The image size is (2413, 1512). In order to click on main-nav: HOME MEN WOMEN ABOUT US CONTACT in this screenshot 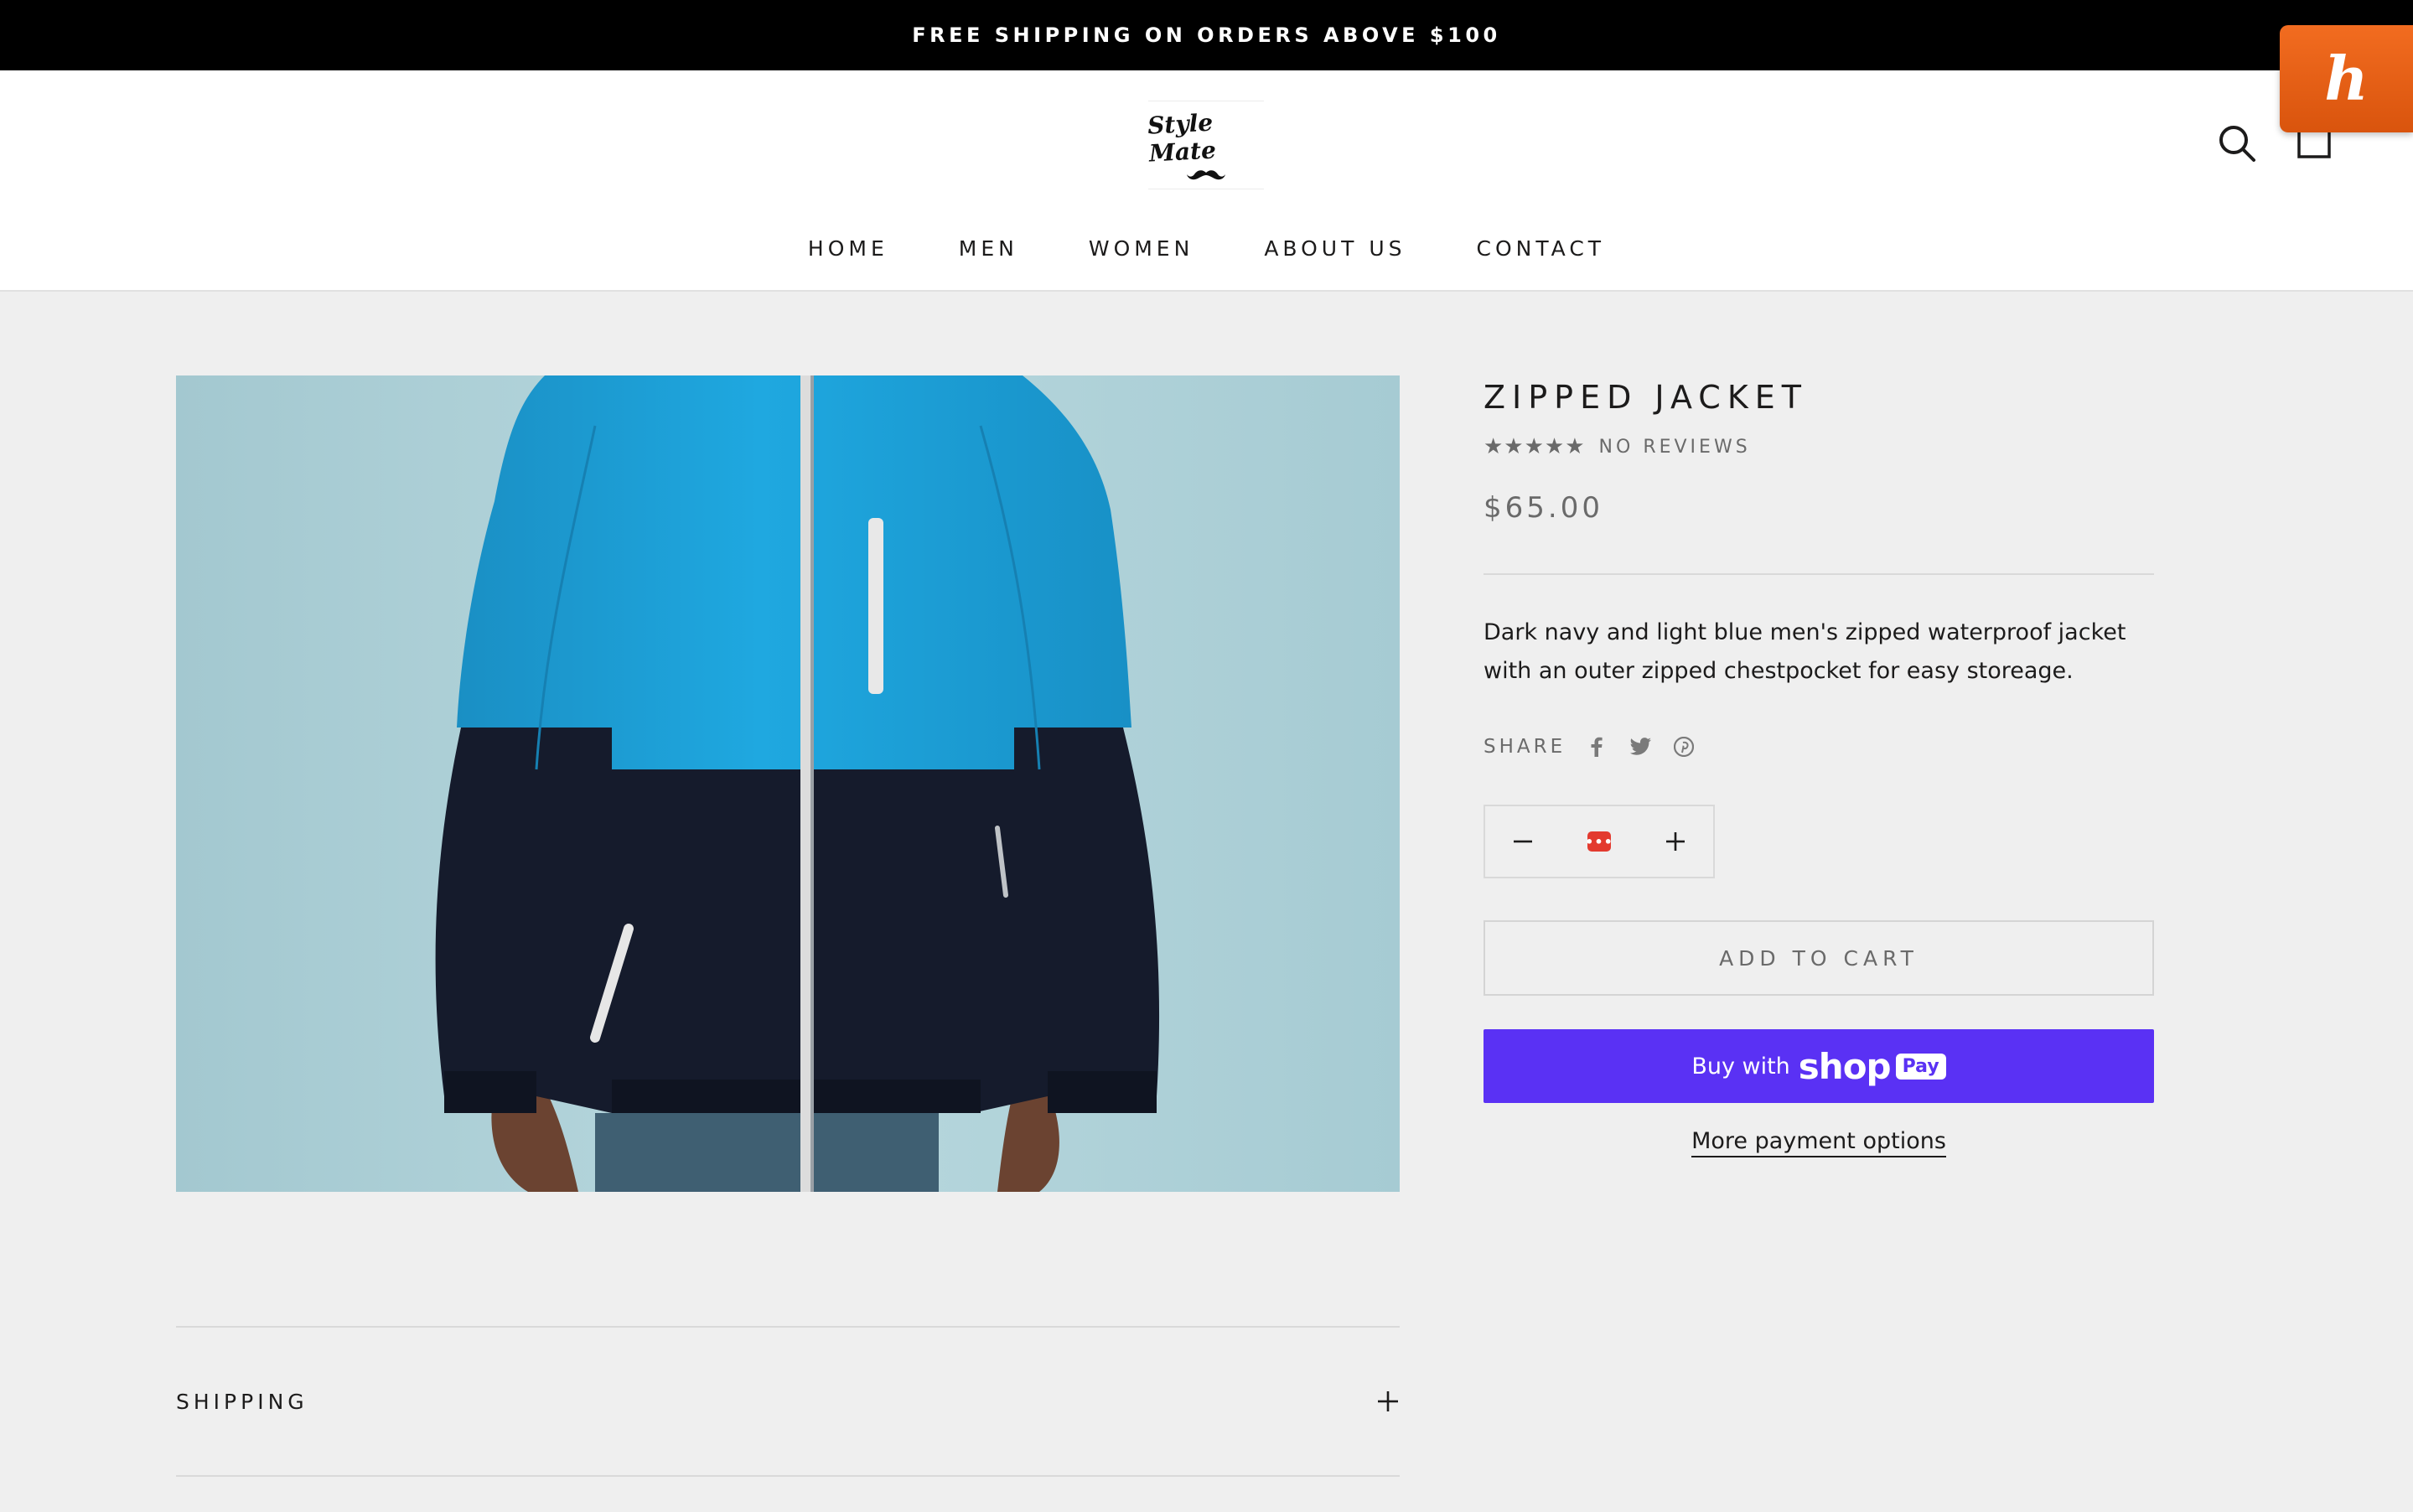, I will do `click(1206, 248)`.